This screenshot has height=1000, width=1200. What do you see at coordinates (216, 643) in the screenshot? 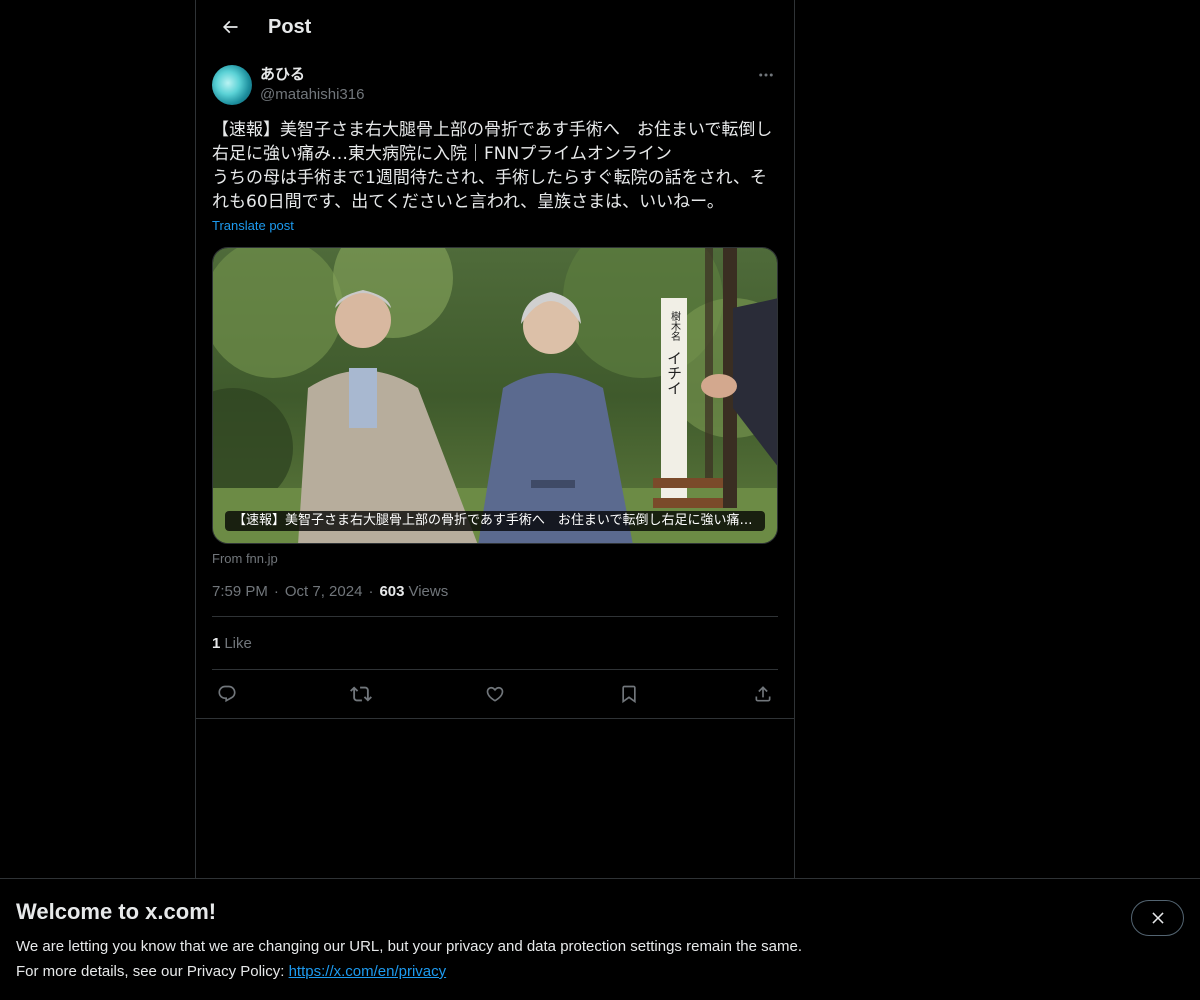
I see `likes-count: 1` at bounding box center [216, 643].